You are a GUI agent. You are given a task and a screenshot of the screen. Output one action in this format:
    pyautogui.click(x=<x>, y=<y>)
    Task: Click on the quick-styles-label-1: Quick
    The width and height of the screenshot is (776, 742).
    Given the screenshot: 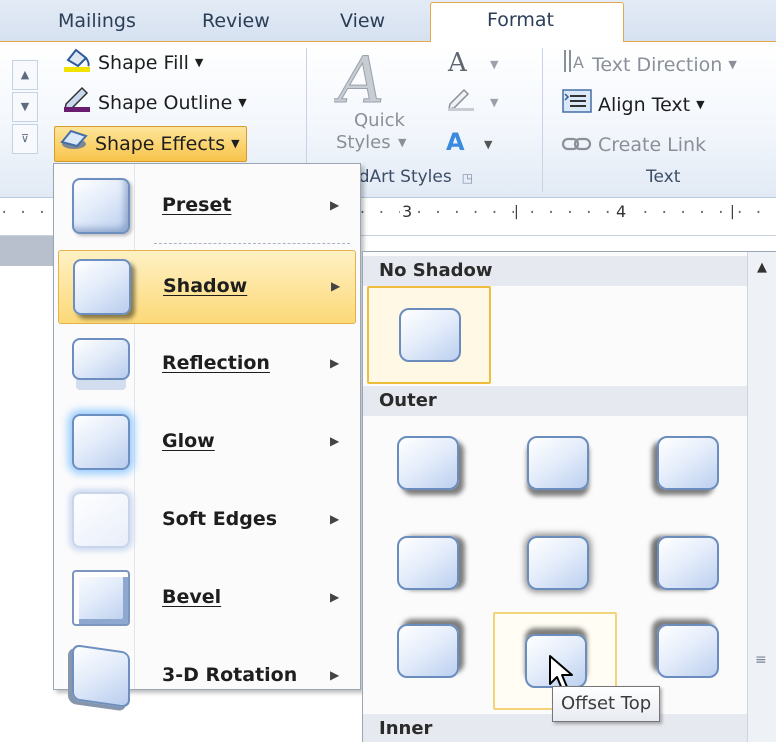 What is the action you would take?
    pyautogui.click(x=379, y=120)
    